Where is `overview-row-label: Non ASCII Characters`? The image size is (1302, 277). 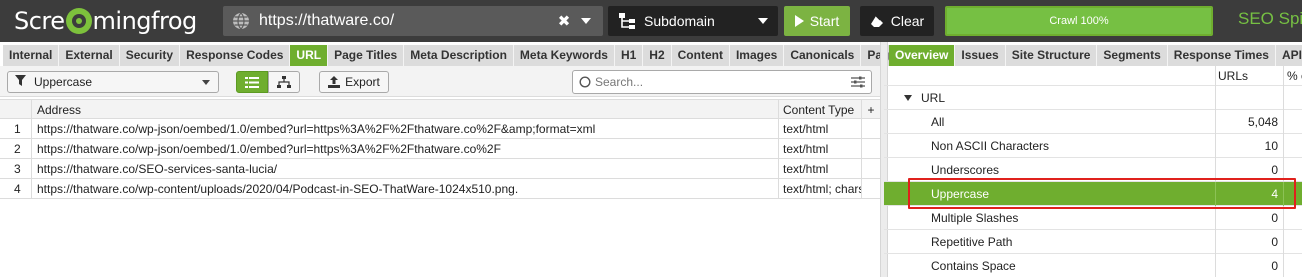 overview-row-label: Non ASCII Characters is located at coordinates (1050, 146).